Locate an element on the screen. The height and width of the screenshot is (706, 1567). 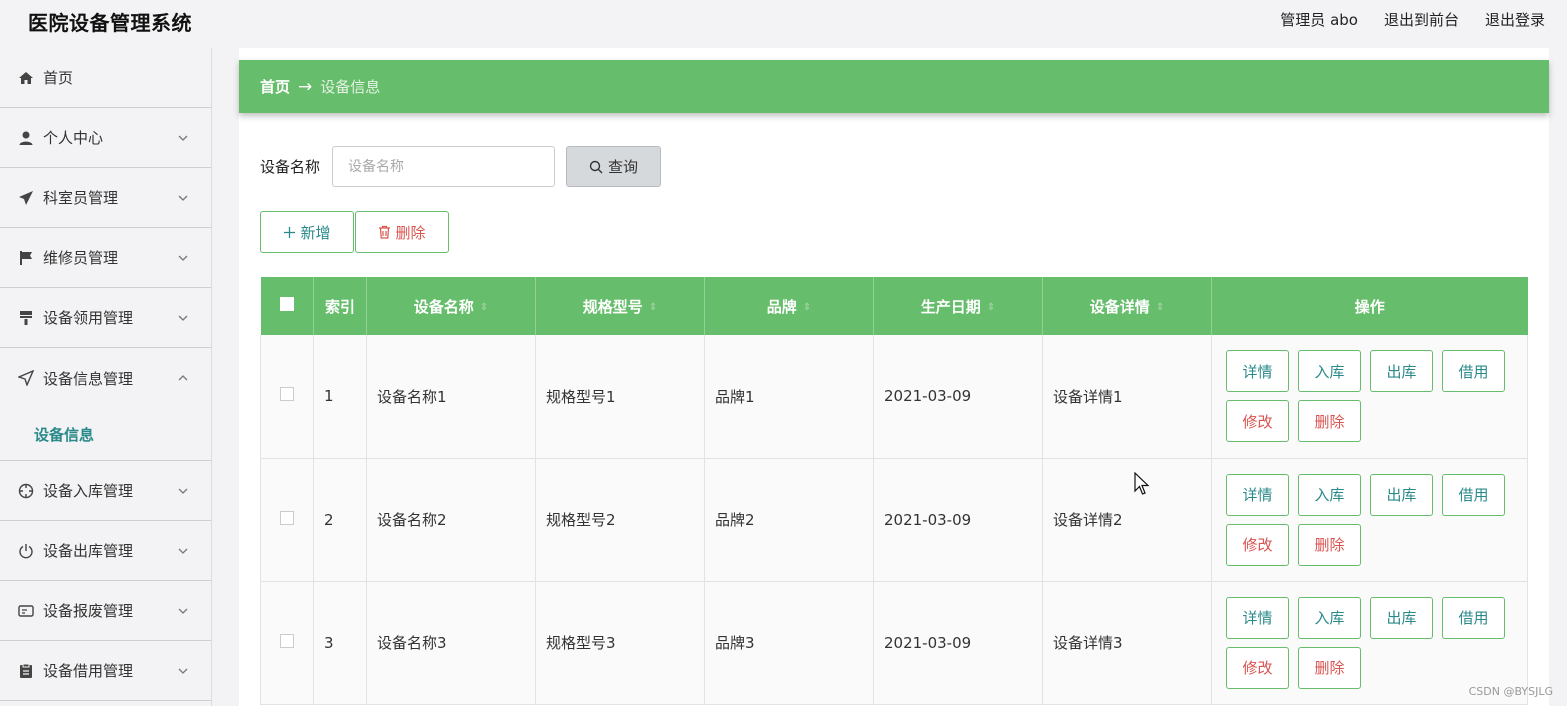
select-all-cell is located at coordinates (287, 306).